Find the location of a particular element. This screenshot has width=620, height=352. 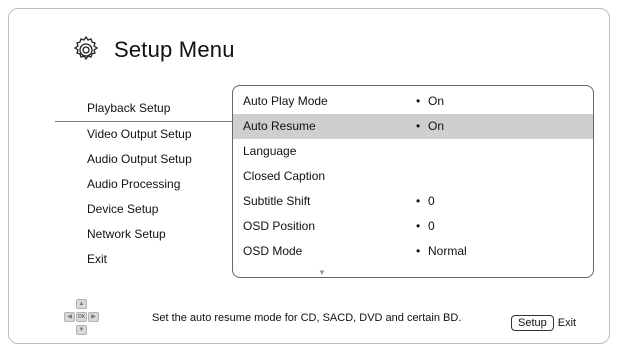

setting-row-osd-position: OSD Position • 0 is located at coordinates (413, 226).